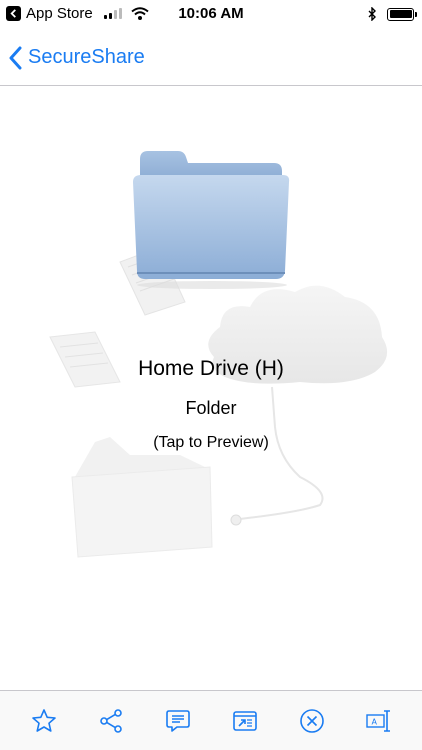  Describe the element at coordinates (86, 57) in the screenshot. I see `back-button-label: SecureShare` at that location.